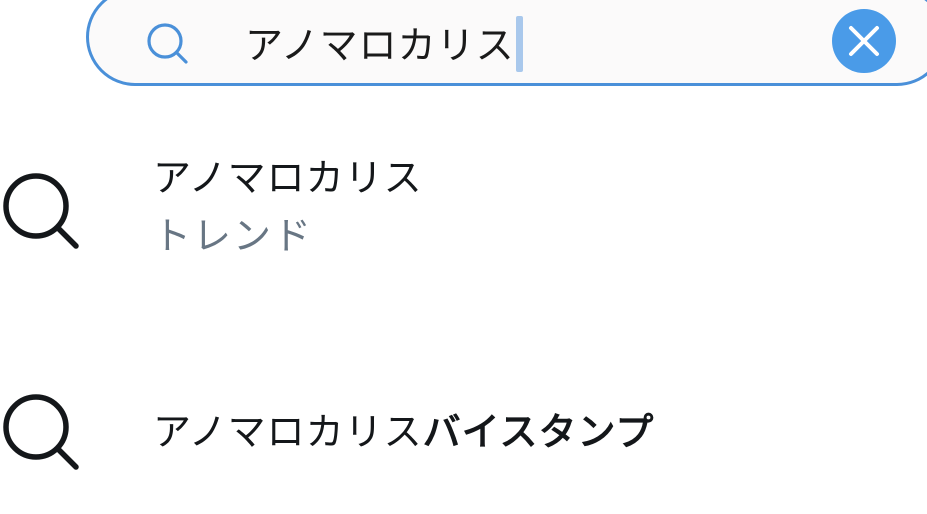 This screenshot has height=514, width=927. I want to click on clear-search-button, so click(864, 41).